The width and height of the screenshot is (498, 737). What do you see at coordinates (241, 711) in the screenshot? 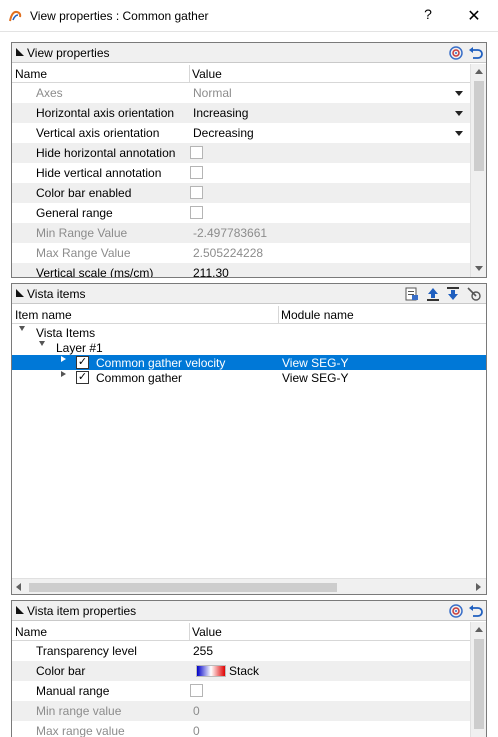
I see `property-row-min-range-value: Min range value 0` at bounding box center [241, 711].